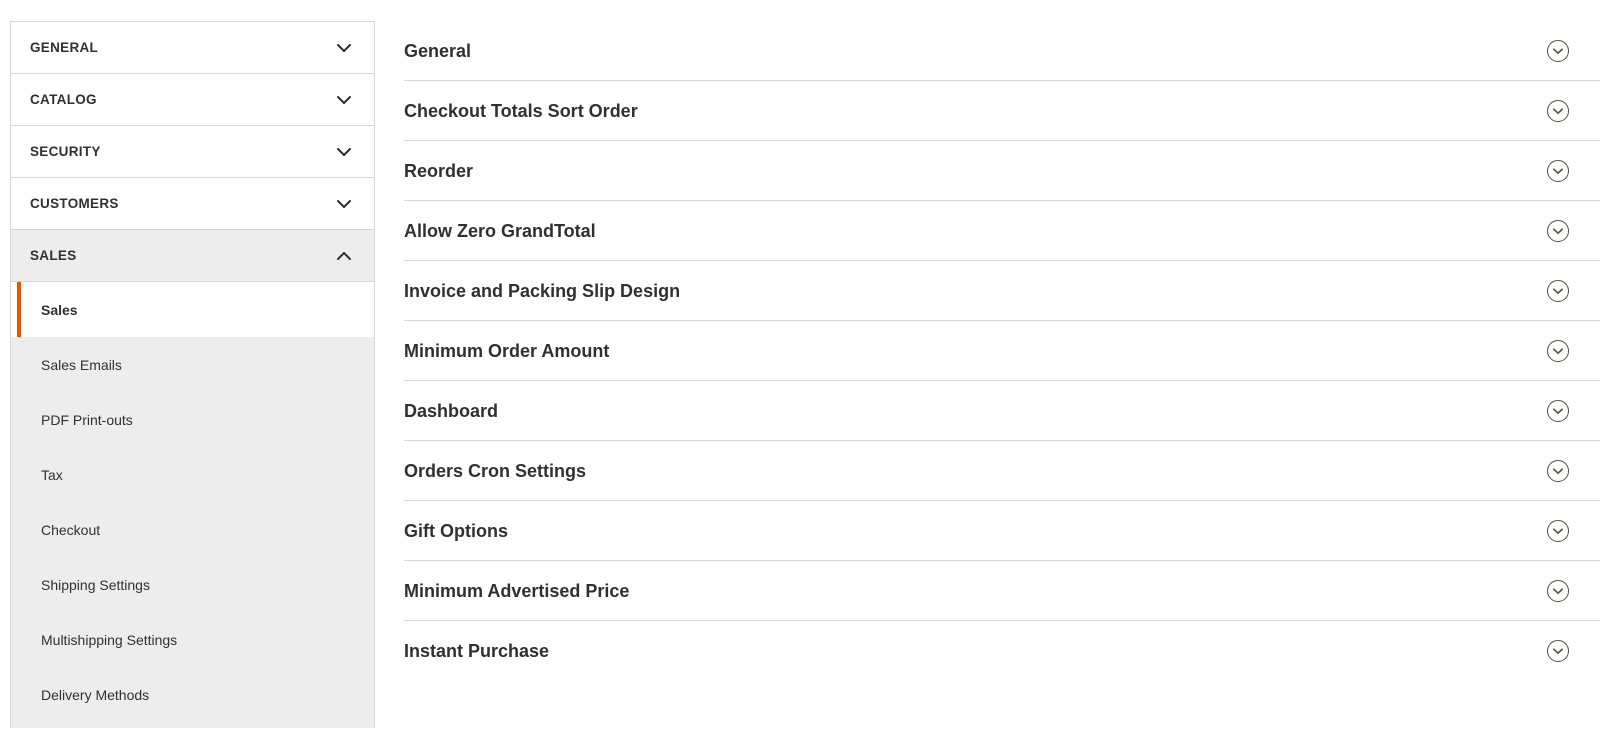 Image resolution: width=1610 pixels, height=751 pixels. Describe the element at coordinates (192, 419) in the screenshot. I see `sidebar-item-pdf-print-outs: PDF Print-outs` at that location.